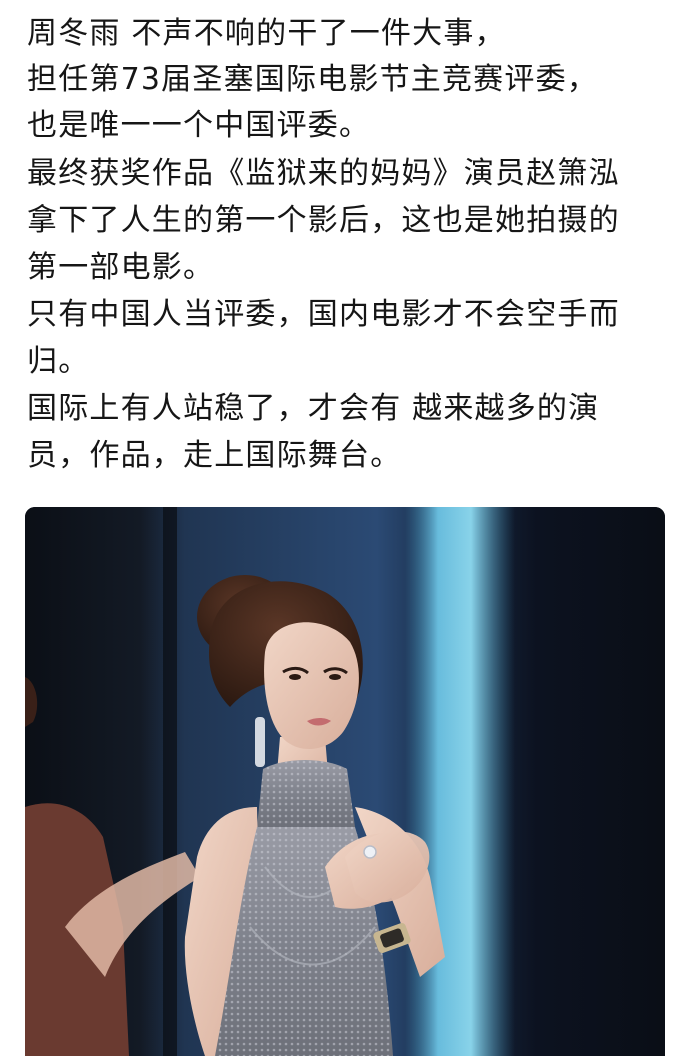 The height and width of the screenshot is (1056, 688). Describe the element at coordinates (323, 220) in the screenshot. I see `post-line-5: 拿下了人生的第一个影后，这也是她拍摄的` at that location.